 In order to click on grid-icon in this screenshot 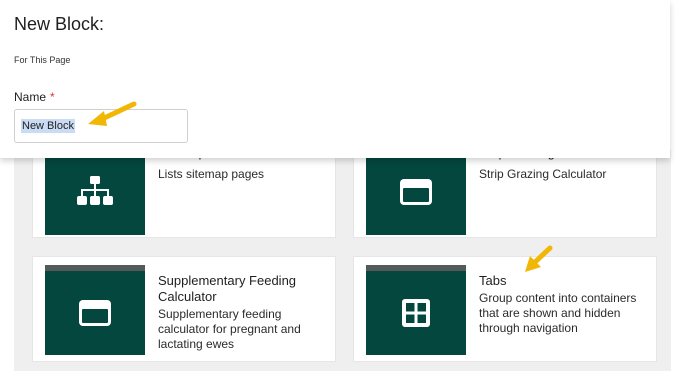, I will do `click(416, 313)`.